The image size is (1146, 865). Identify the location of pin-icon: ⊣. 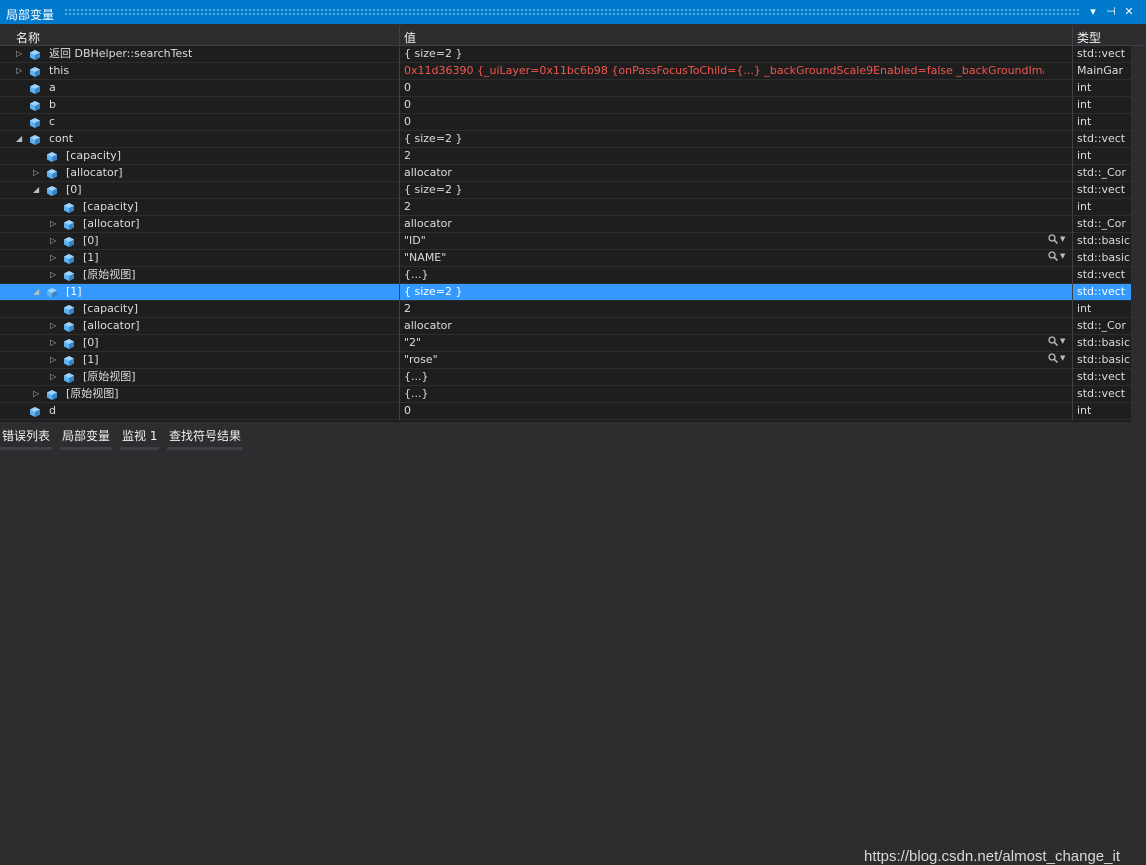
(1111, 12).